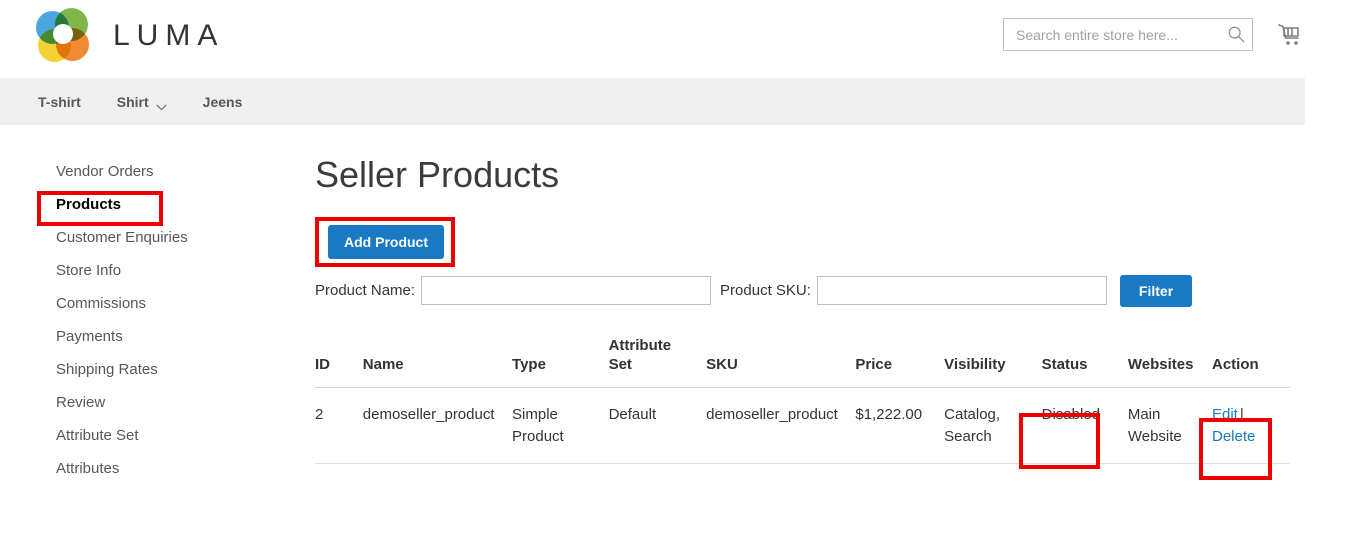 The image size is (1359, 558). I want to click on cell-type: Simple Product, so click(560, 426).